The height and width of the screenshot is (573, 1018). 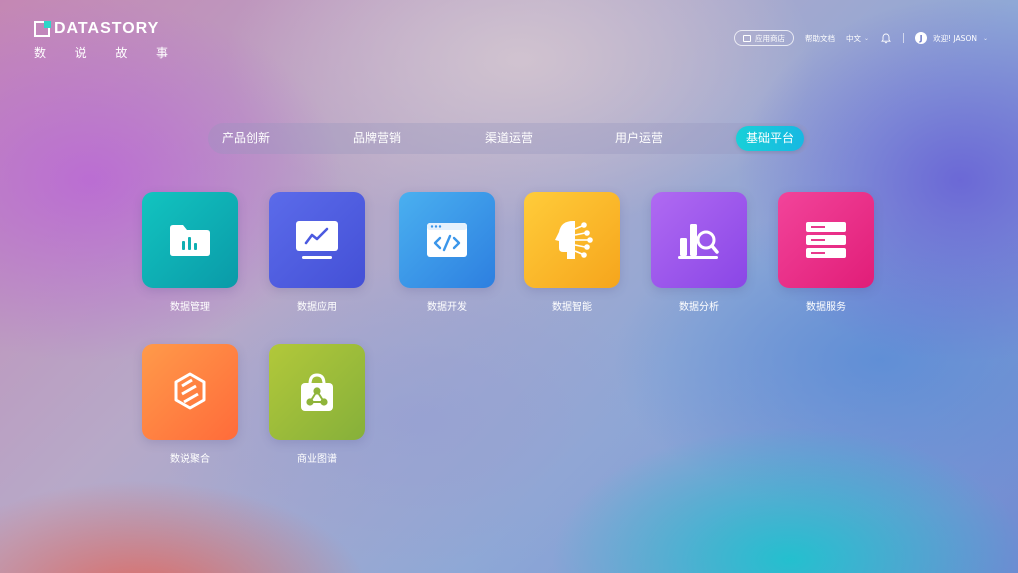 I want to click on tile-label: 数据应用, so click(x=317, y=307).